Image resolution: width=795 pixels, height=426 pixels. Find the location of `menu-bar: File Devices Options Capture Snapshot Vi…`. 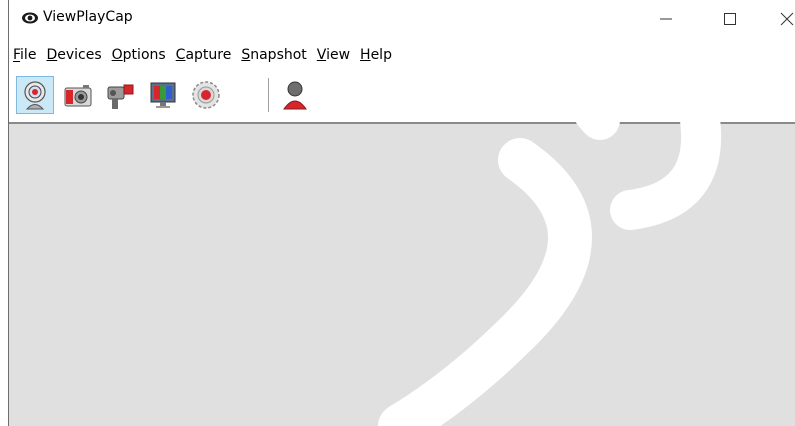

menu-bar: File Devices Options Capture Snapshot Vi… is located at coordinates (203, 55).